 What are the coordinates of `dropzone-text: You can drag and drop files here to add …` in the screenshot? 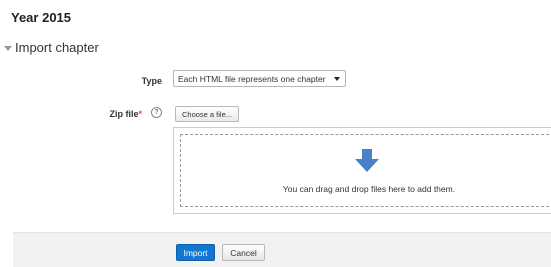 It's located at (369, 189).